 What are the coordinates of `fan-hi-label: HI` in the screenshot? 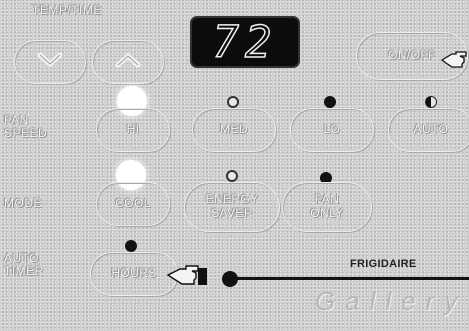 It's located at (133, 129).